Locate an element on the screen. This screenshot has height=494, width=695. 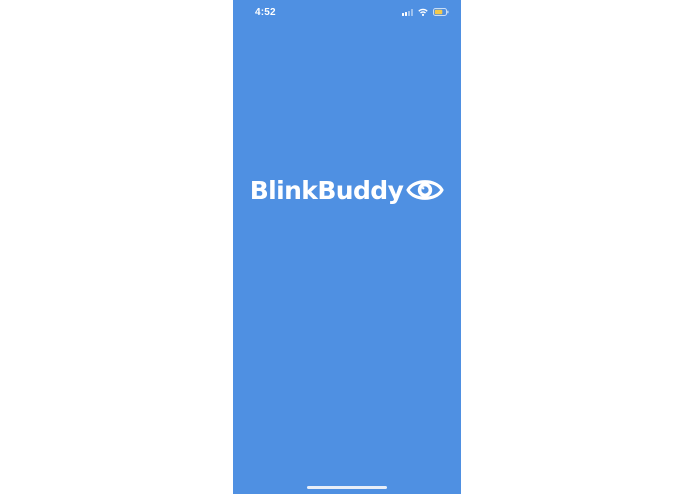
battery-icon is located at coordinates (441, 12).